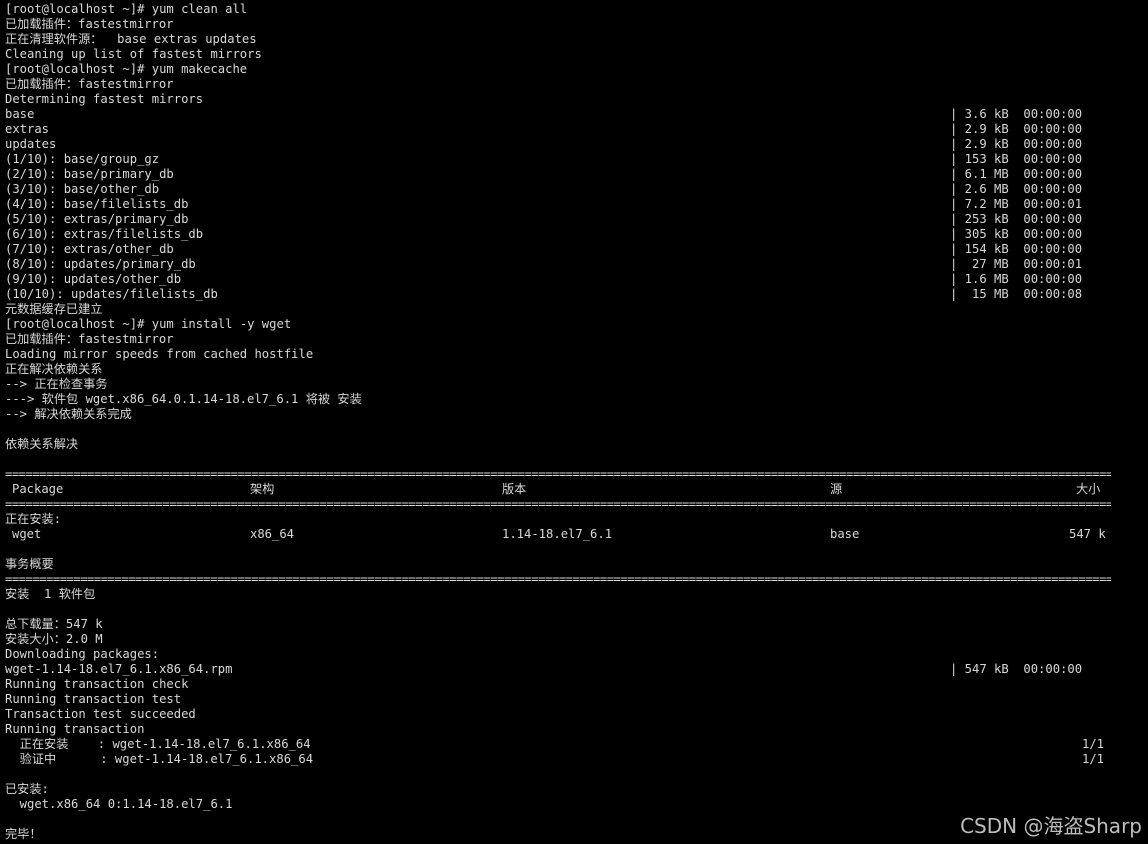 The height and width of the screenshot is (844, 1148). What do you see at coordinates (119, 804) in the screenshot?
I see `terminal-line: wget.x86_64 0:1.14-18.el7_6.1` at bounding box center [119, 804].